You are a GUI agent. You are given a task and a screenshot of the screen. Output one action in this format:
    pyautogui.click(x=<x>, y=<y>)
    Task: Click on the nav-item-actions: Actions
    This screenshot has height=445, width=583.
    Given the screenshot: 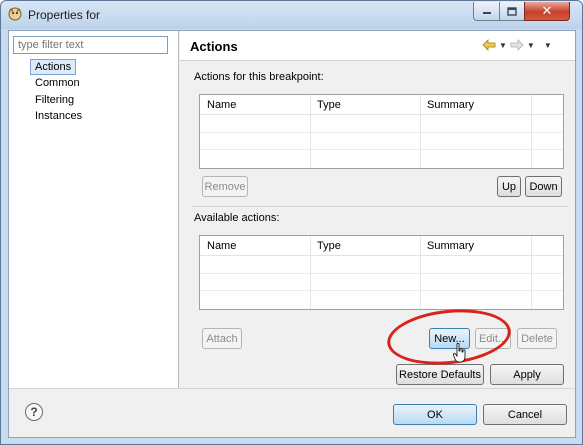 What is the action you would take?
    pyautogui.click(x=53, y=67)
    